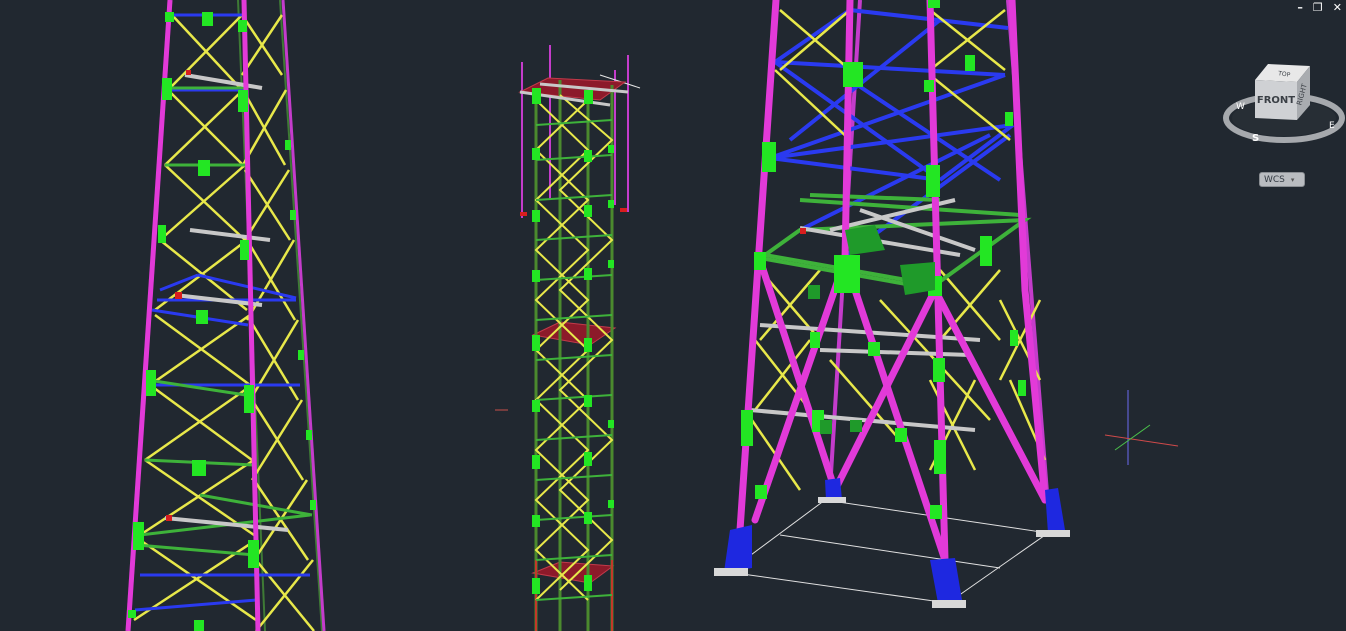 The width and height of the screenshot is (1346, 631). Describe the element at coordinates (1141, 427) in the screenshot. I see `ucs-axis-icon` at that location.